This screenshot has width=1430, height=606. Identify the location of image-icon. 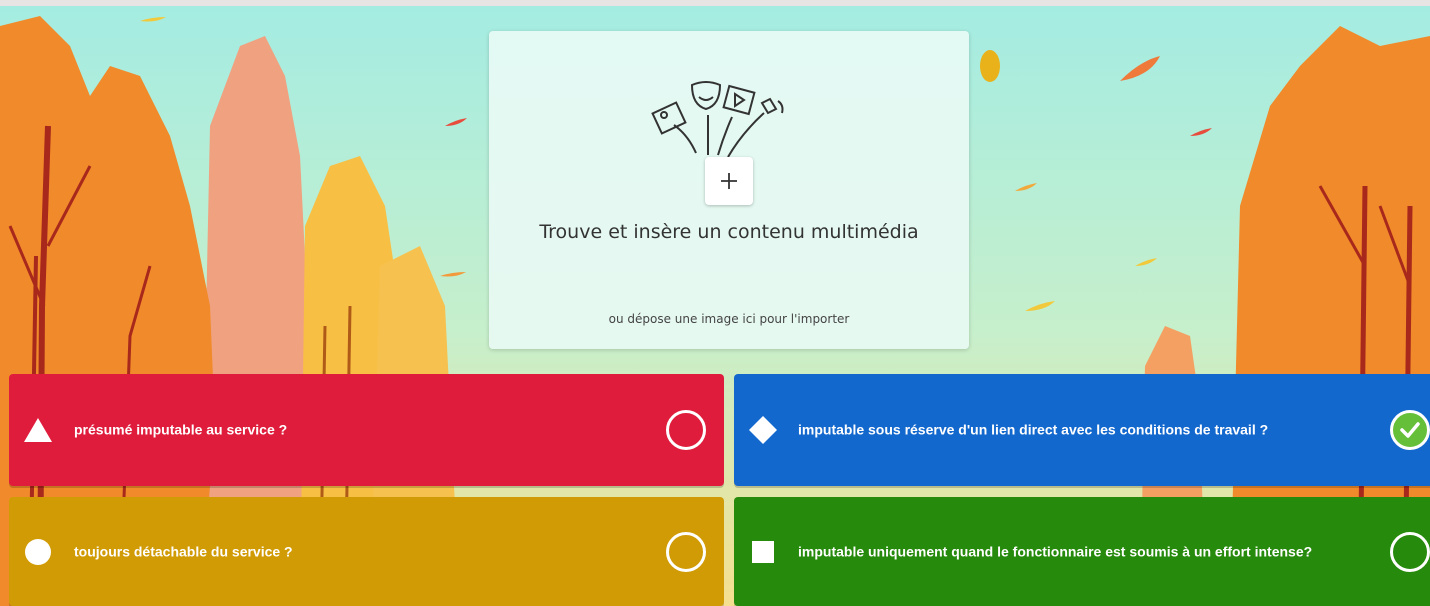
(669, 118).